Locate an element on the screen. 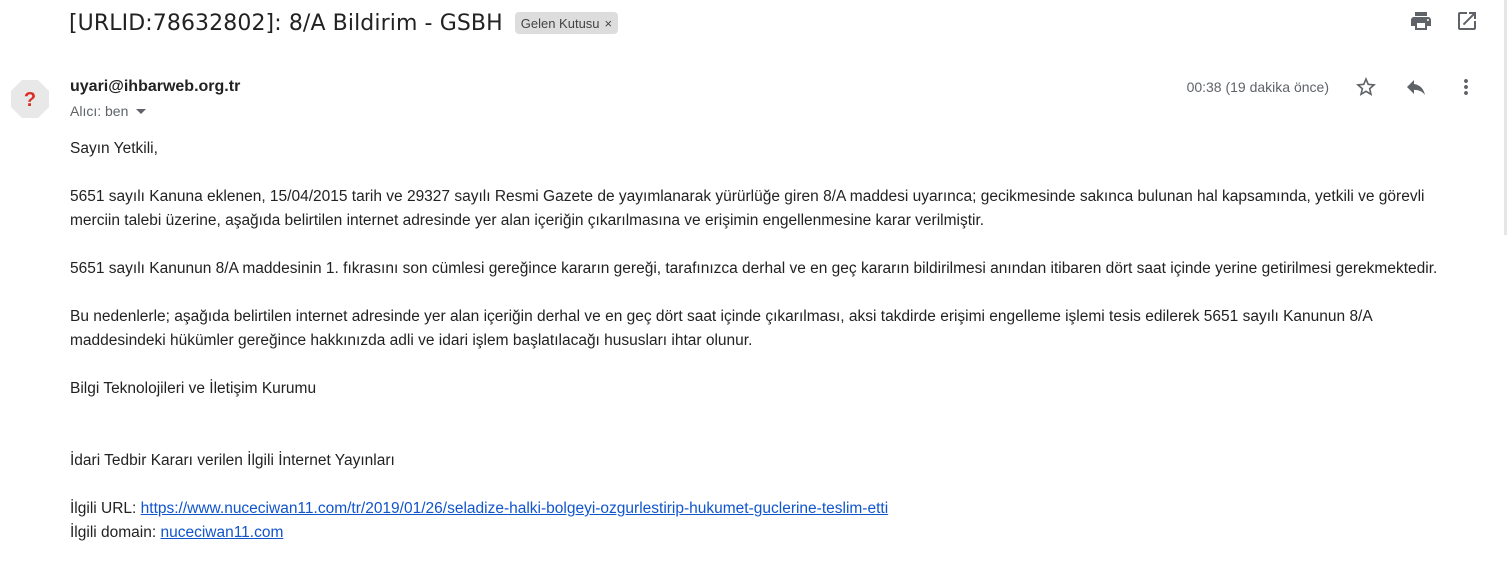 This screenshot has height=586, width=1507. recipient-line: Alıcı: ben is located at coordinates (108, 111).